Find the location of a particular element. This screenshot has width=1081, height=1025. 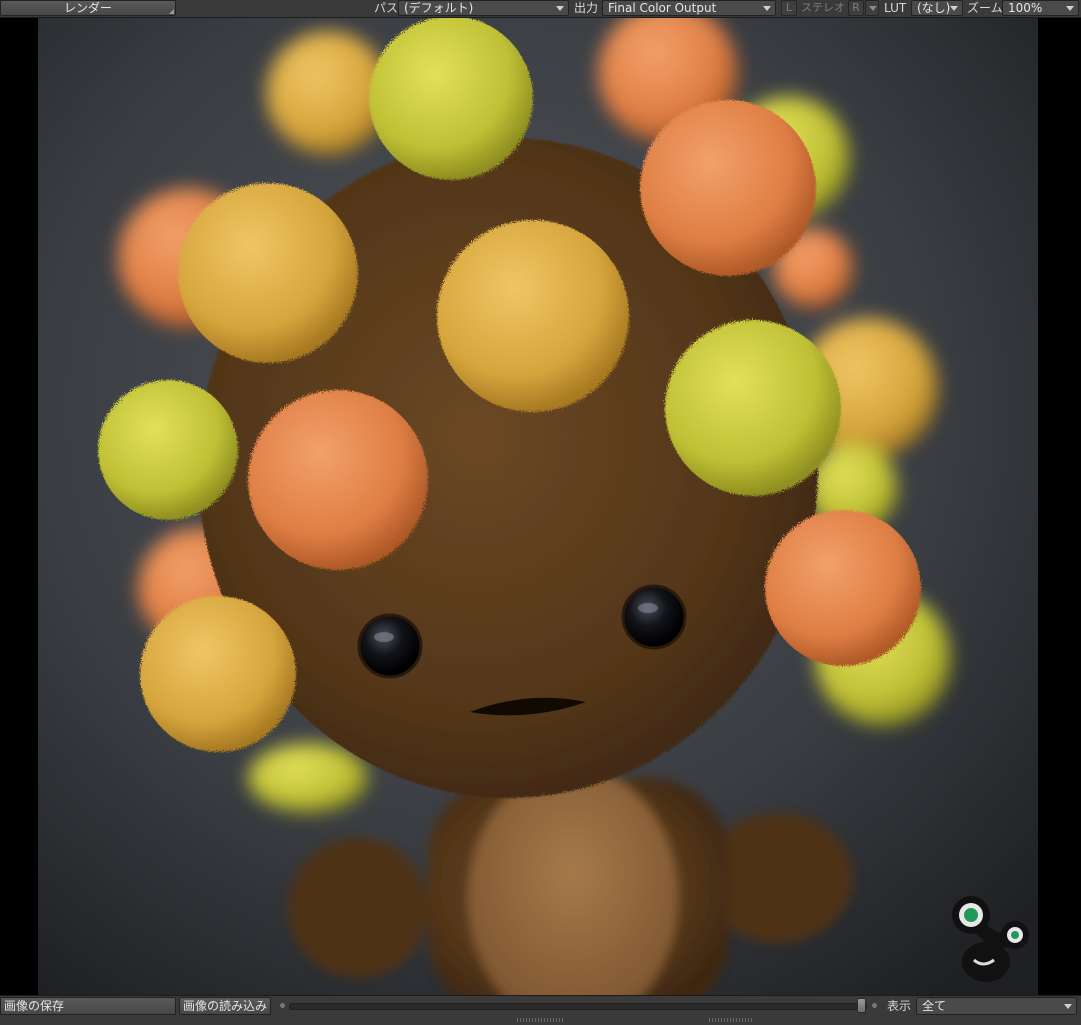

slider-handle is located at coordinates (861, 1005).